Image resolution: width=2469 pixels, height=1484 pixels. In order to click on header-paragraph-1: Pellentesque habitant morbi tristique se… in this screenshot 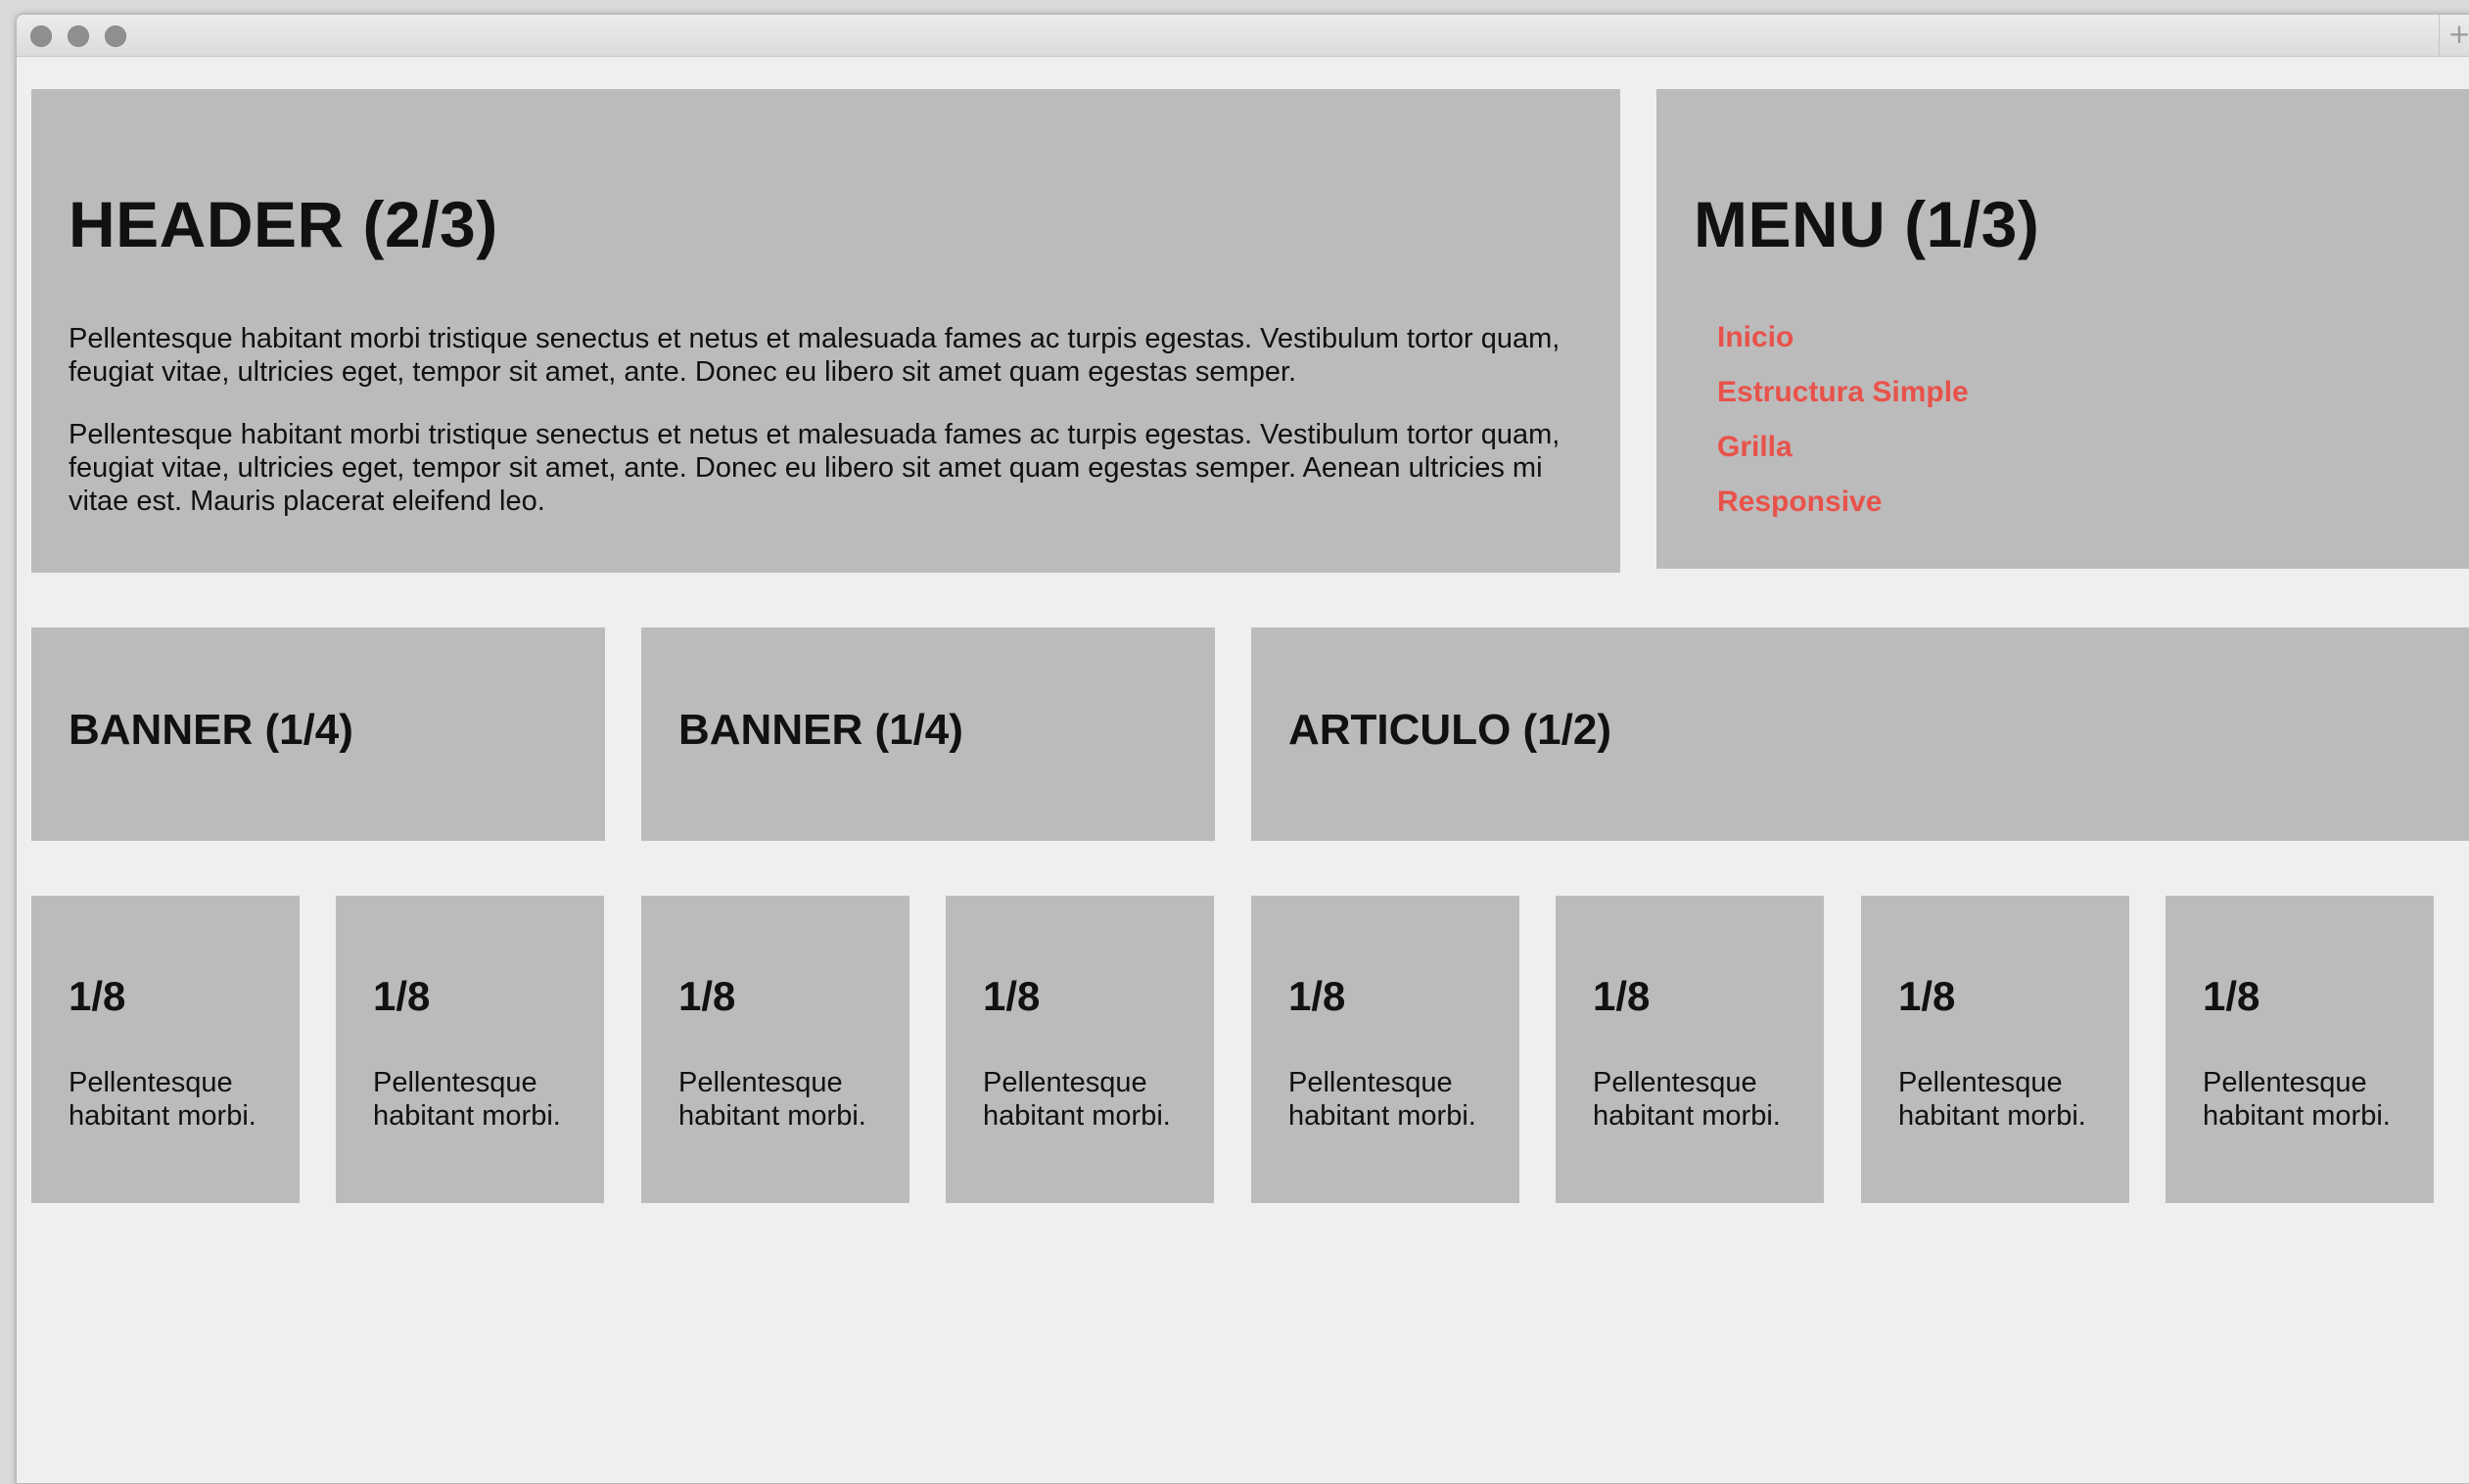, I will do `click(815, 355)`.